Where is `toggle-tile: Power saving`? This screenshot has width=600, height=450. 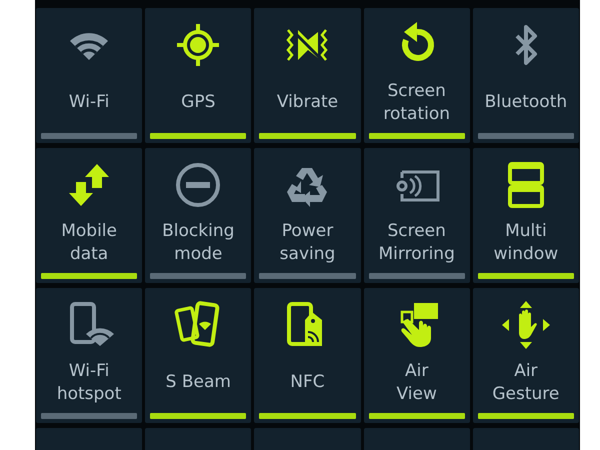 toggle-tile: Power saving is located at coordinates (307, 215).